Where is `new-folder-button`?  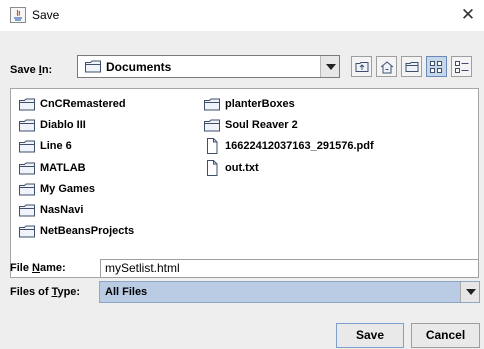 new-folder-button is located at coordinates (411, 66).